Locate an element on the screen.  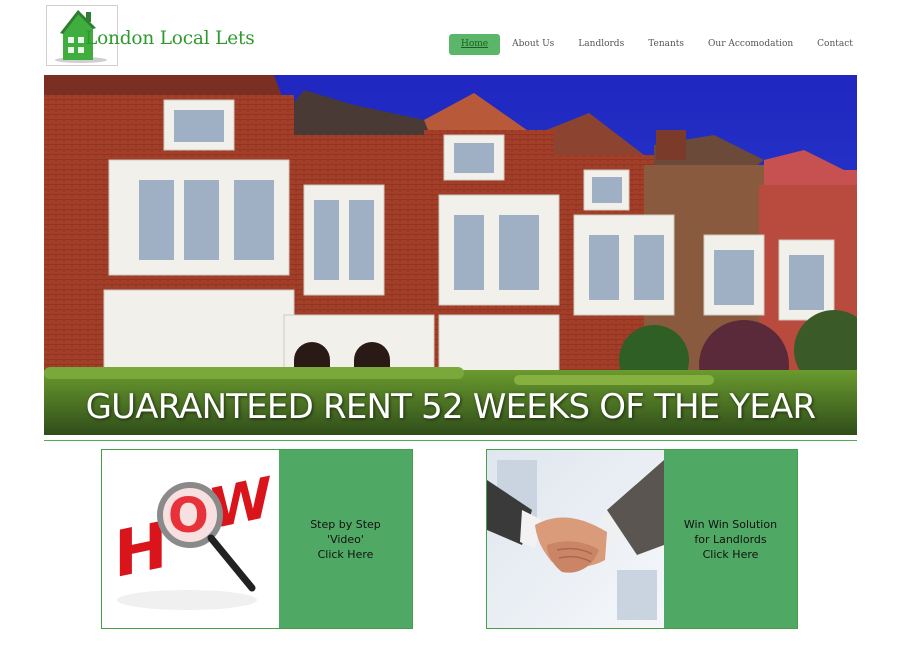
nav-home: Home is located at coordinates (475, 44).